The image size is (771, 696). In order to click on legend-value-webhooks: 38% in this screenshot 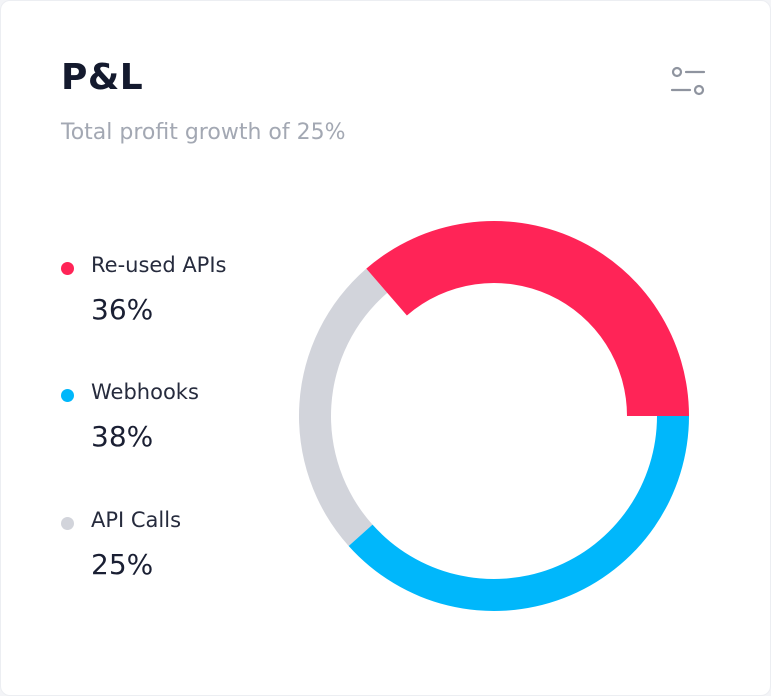, I will do `click(122, 436)`.